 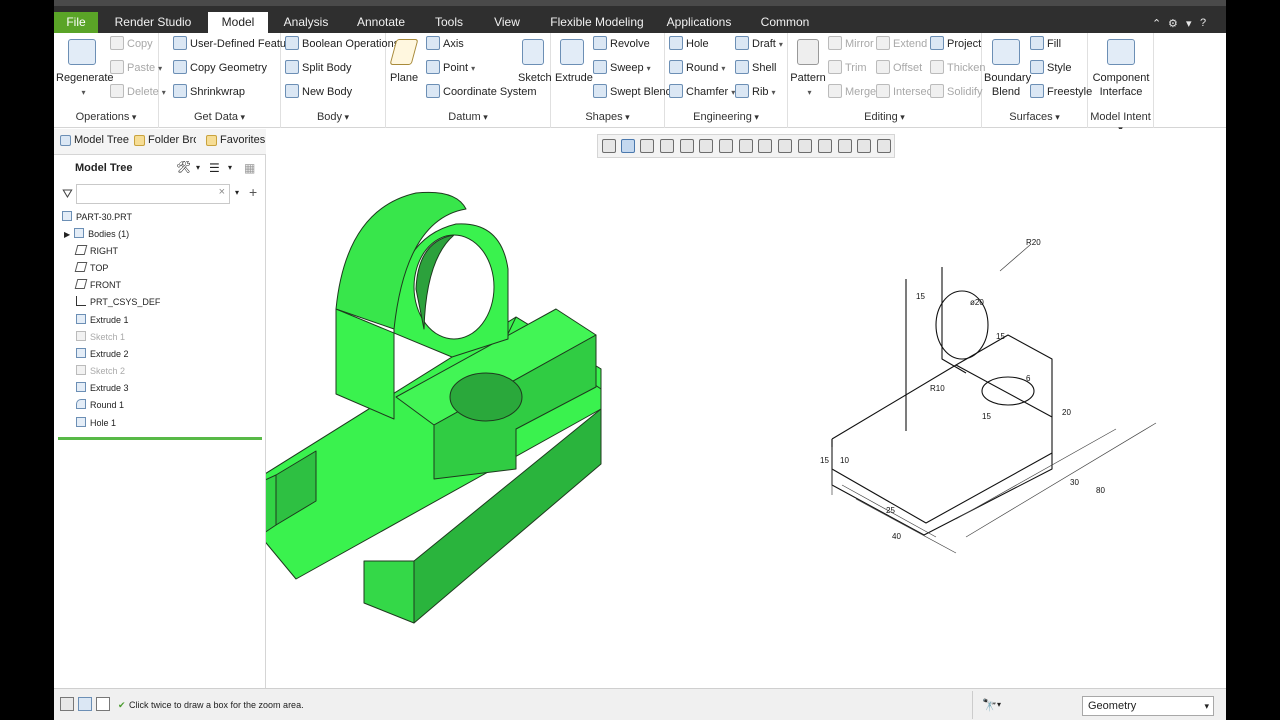 What do you see at coordinates (67, 704) in the screenshot?
I see `navigator-toggle-icon` at bounding box center [67, 704].